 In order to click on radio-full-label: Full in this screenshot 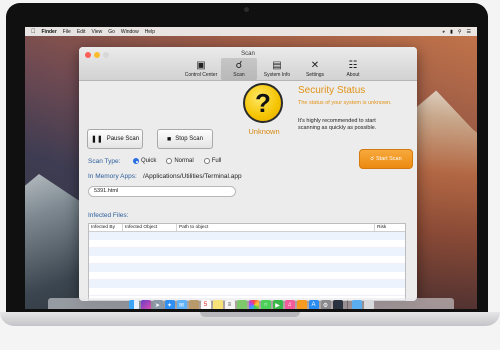, I will do `click(216, 161)`.